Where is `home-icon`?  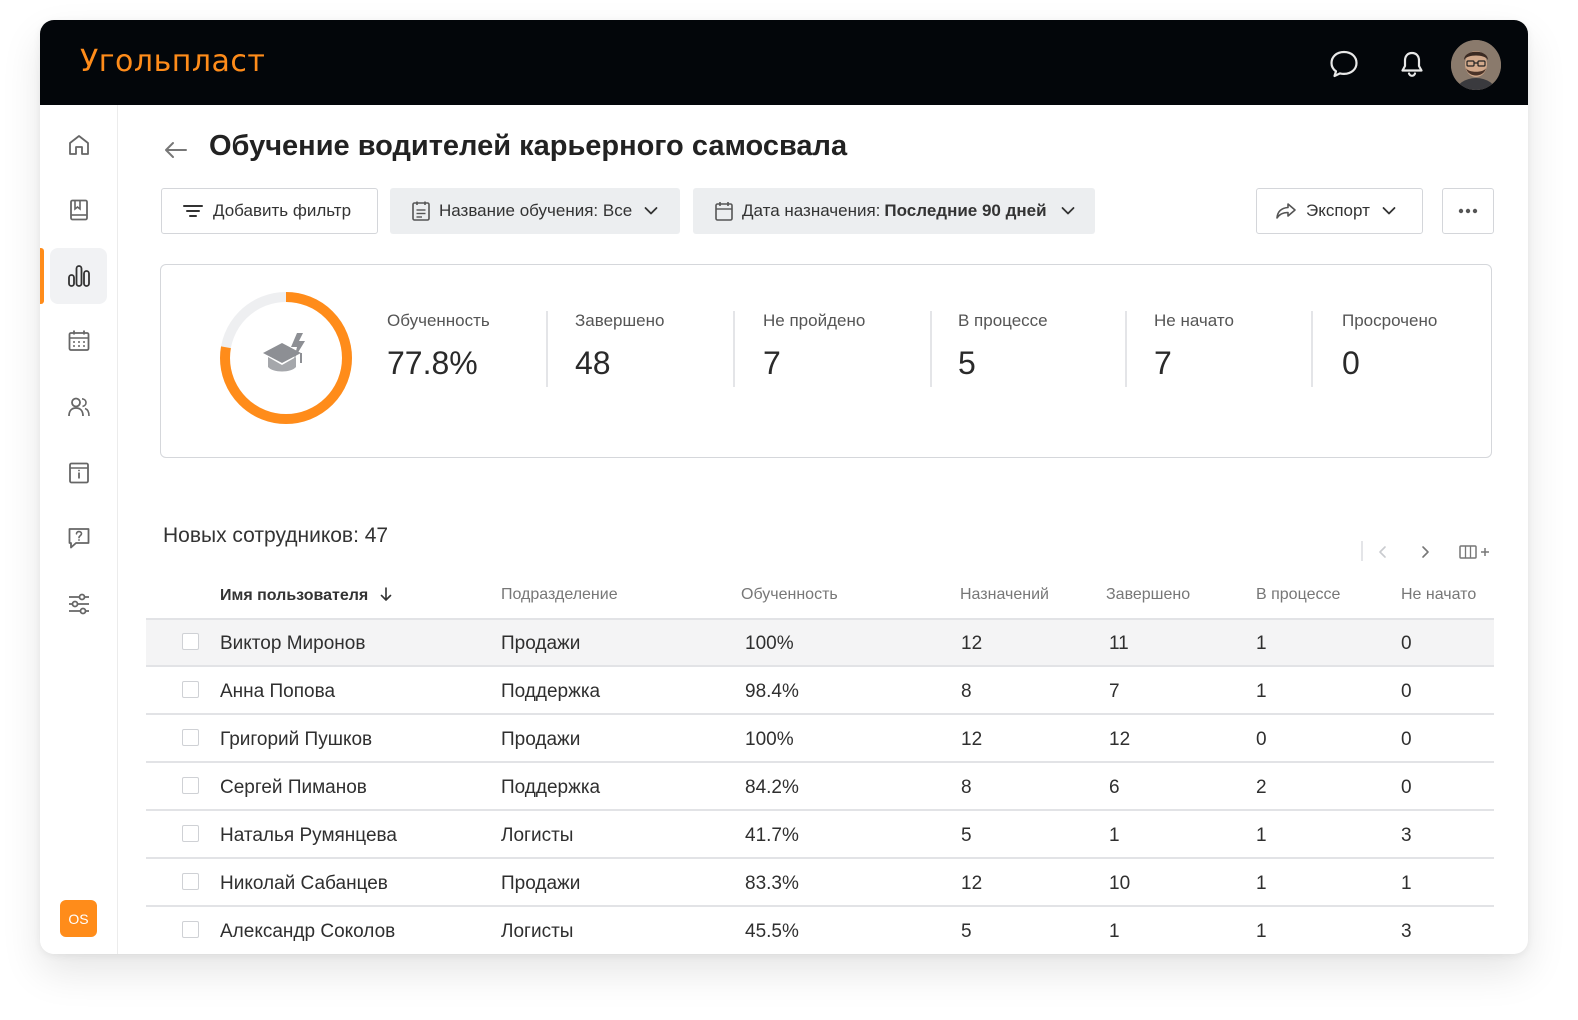
home-icon is located at coordinates (78, 145).